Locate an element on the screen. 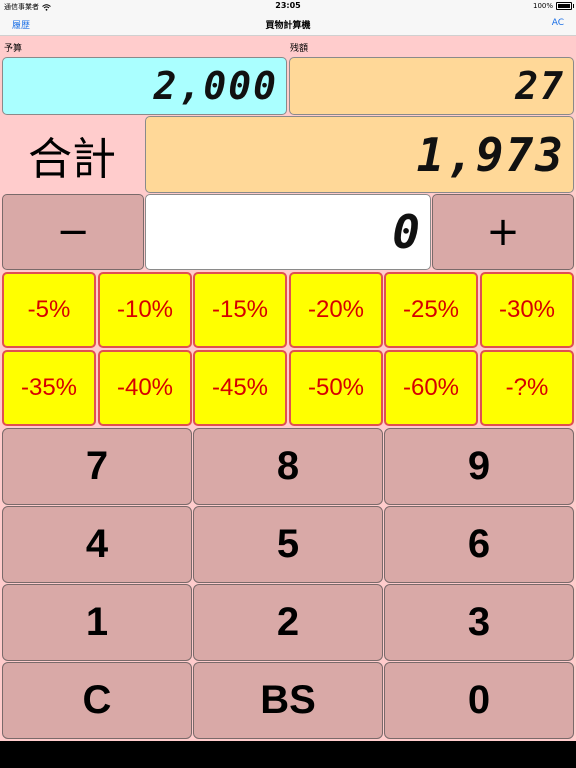 This screenshot has height=768, width=576. budget-display: 2,000 is located at coordinates (144, 86).